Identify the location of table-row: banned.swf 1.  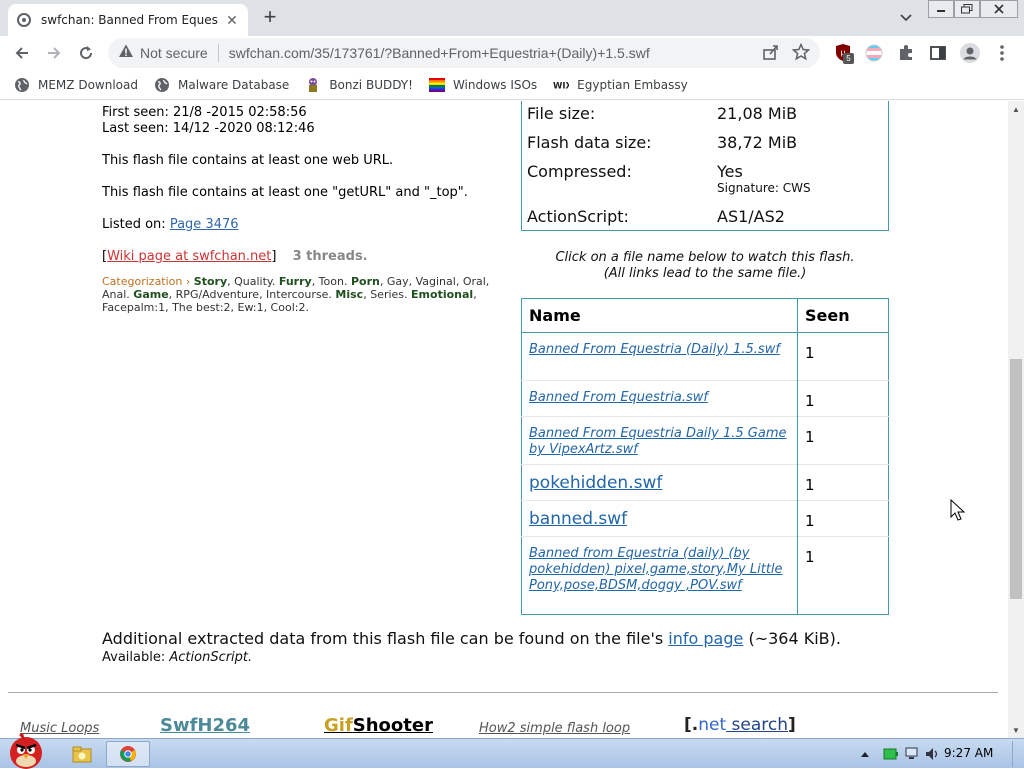
(705, 518).